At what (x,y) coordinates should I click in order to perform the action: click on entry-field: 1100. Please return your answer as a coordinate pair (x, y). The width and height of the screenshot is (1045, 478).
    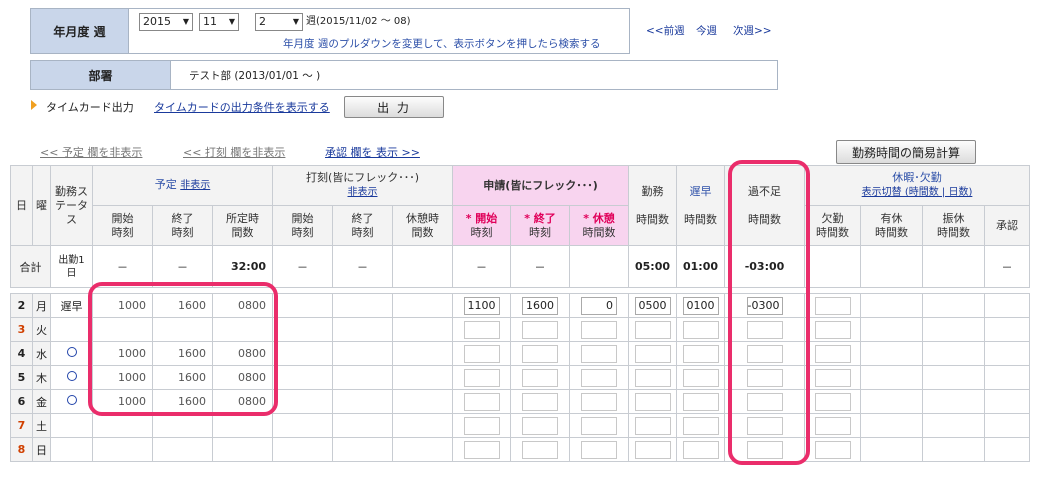
    Looking at the image, I should click on (481, 305).